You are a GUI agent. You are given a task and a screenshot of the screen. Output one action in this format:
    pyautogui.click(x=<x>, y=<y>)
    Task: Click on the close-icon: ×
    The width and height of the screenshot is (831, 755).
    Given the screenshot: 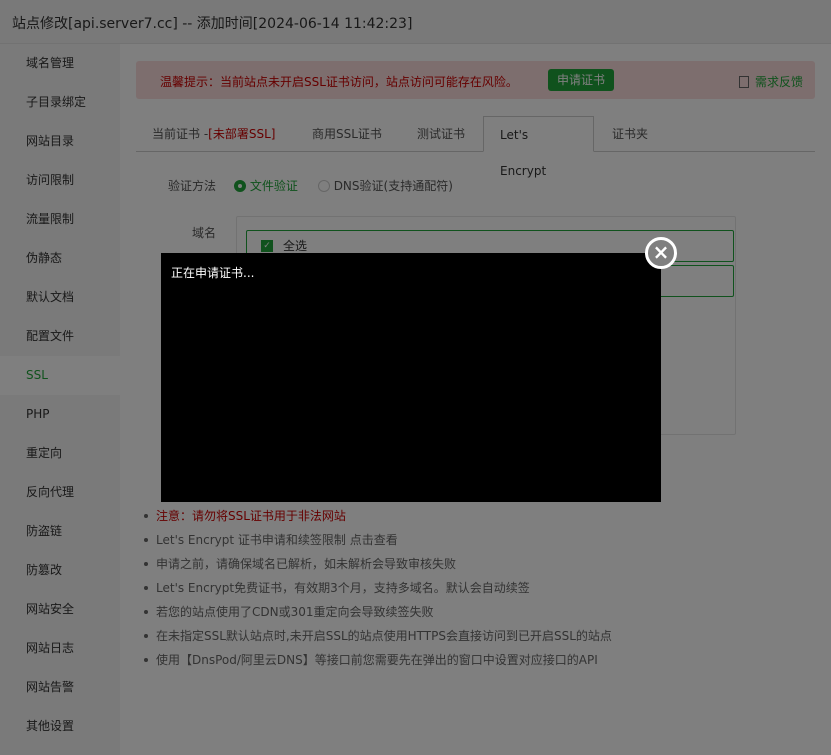 What is the action you would take?
    pyautogui.click(x=661, y=253)
    